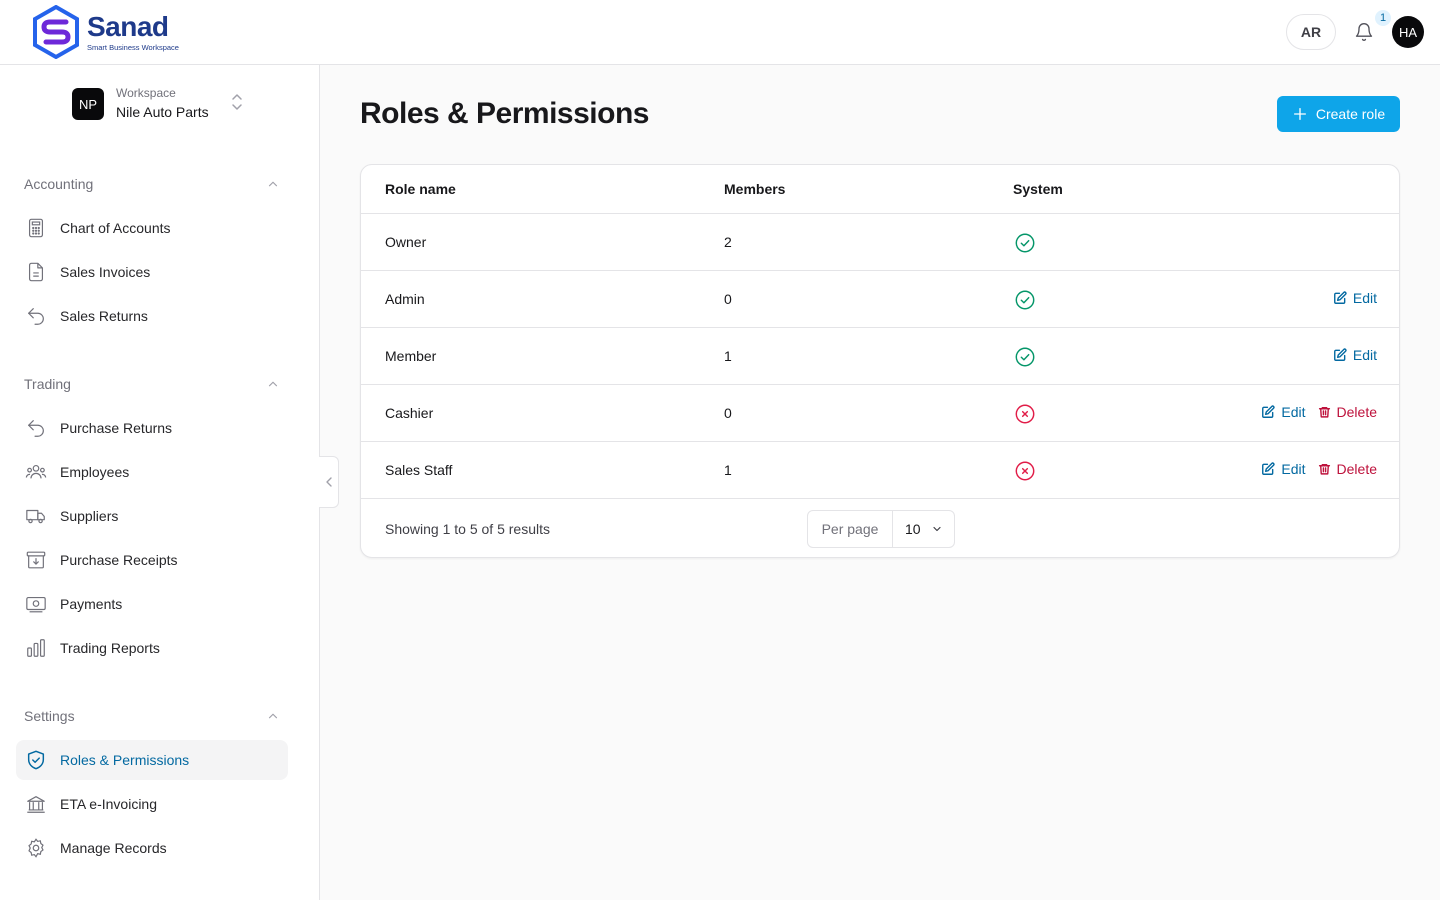  Describe the element at coordinates (1311, 32) in the screenshot. I see `language-toggle-button: AR` at that location.